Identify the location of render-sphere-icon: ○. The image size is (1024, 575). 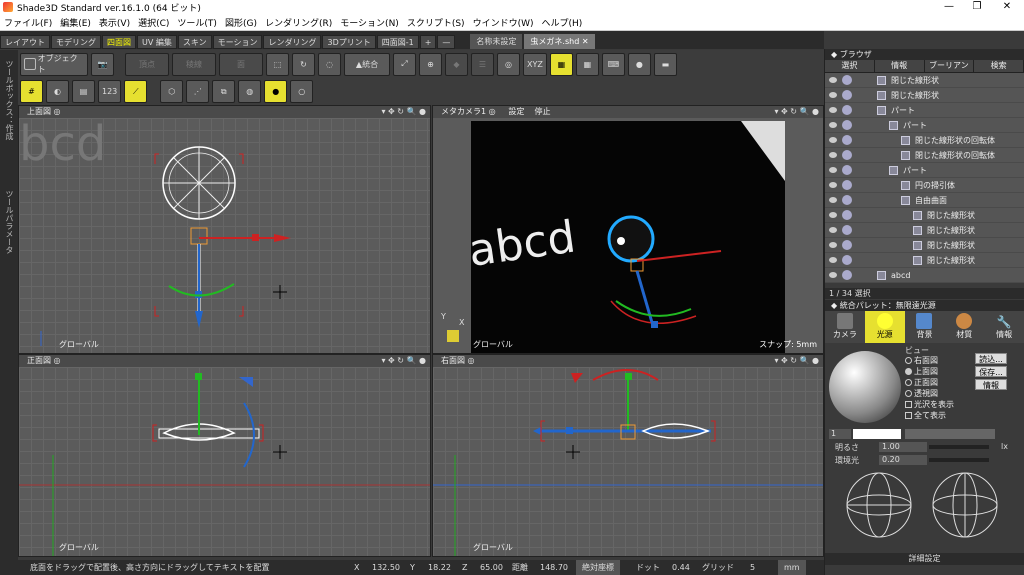
(302, 91).